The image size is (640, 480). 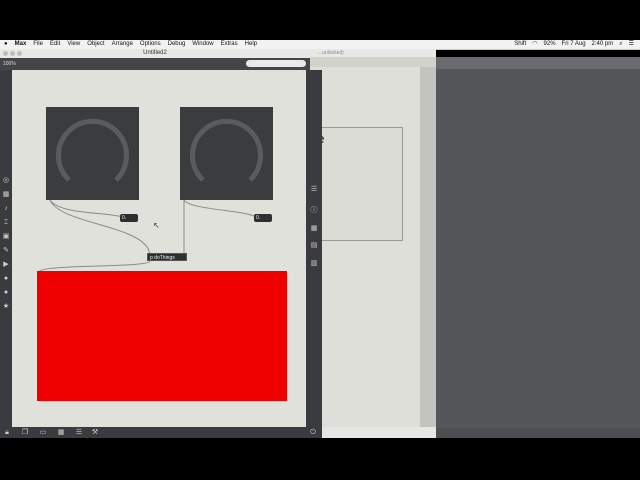 I want to click on object-box-dothings: p doThings, so click(x=167, y=257).